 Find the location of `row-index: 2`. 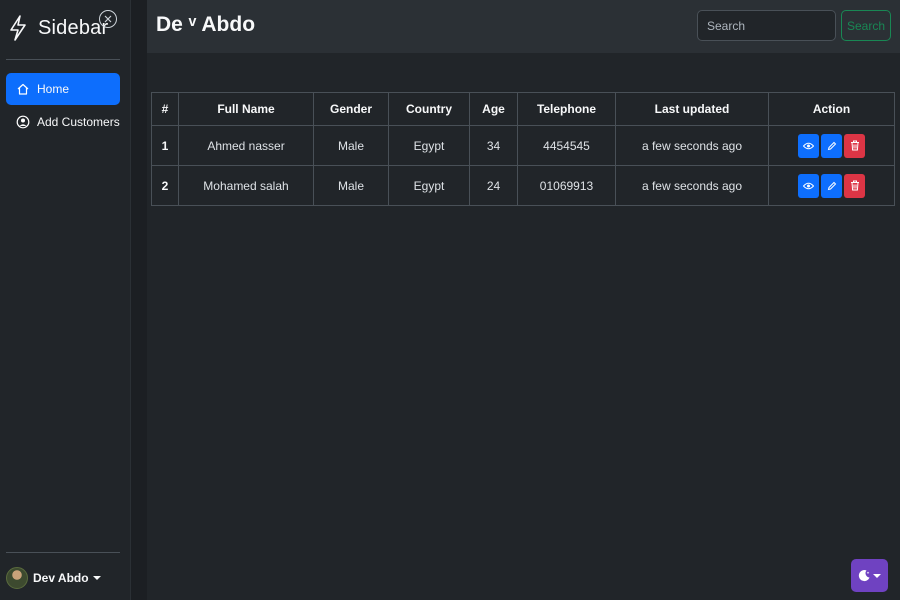

row-index: 2 is located at coordinates (165, 185).